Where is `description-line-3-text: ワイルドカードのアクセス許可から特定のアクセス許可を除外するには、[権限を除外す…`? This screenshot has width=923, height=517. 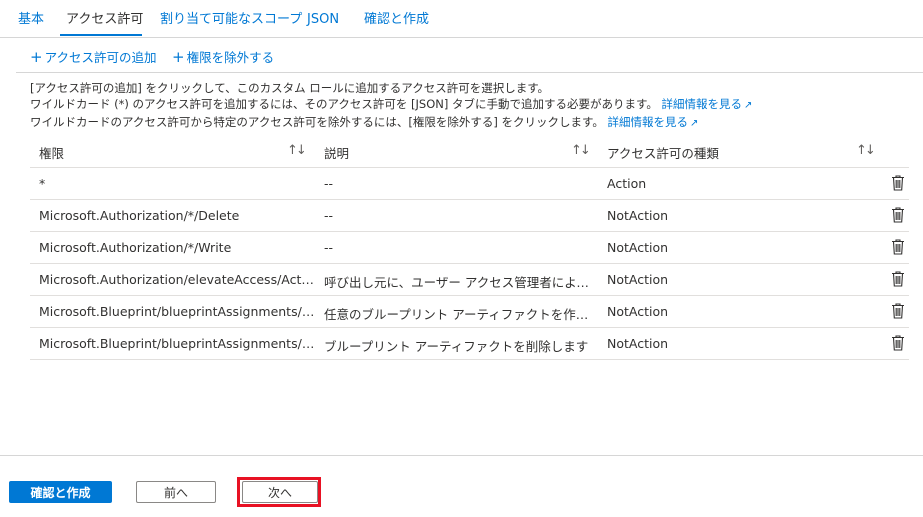
description-line-3-text: ワイルドカードのアクセス許可から特定のアクセス許可を除外するには、[権限を除外す… is located at coordinates (317, 122).